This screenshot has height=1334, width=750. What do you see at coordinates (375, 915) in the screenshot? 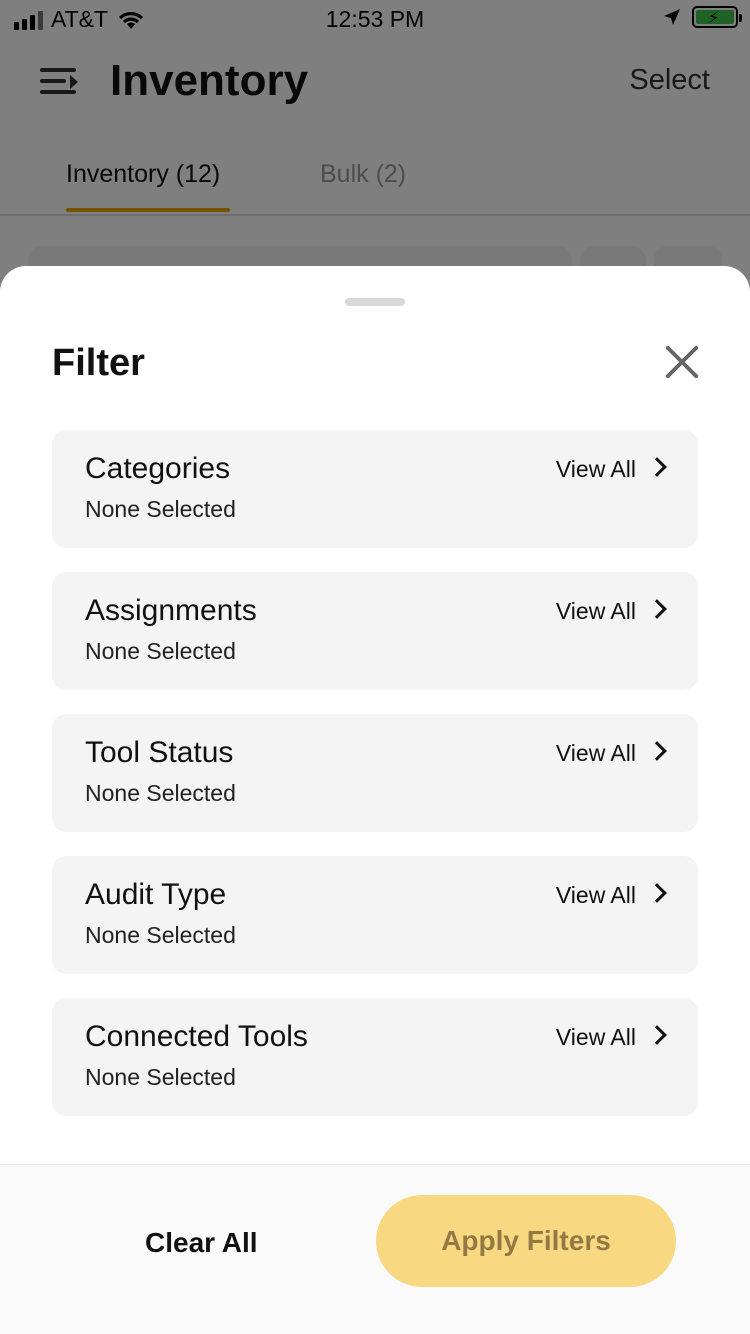
I see `filter-audit-type: Audit Type None Selected View All` at bounding box center [375, 915].